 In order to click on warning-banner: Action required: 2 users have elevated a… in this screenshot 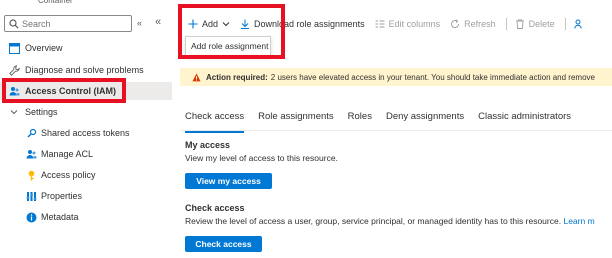, I will do `click(396, 77)`.